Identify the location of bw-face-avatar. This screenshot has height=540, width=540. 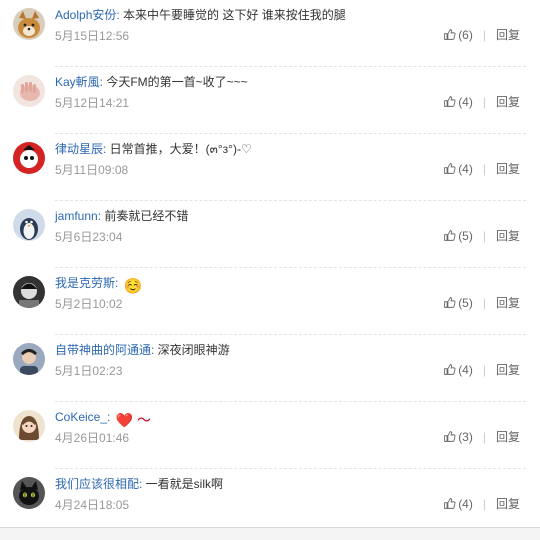
(29, 292).